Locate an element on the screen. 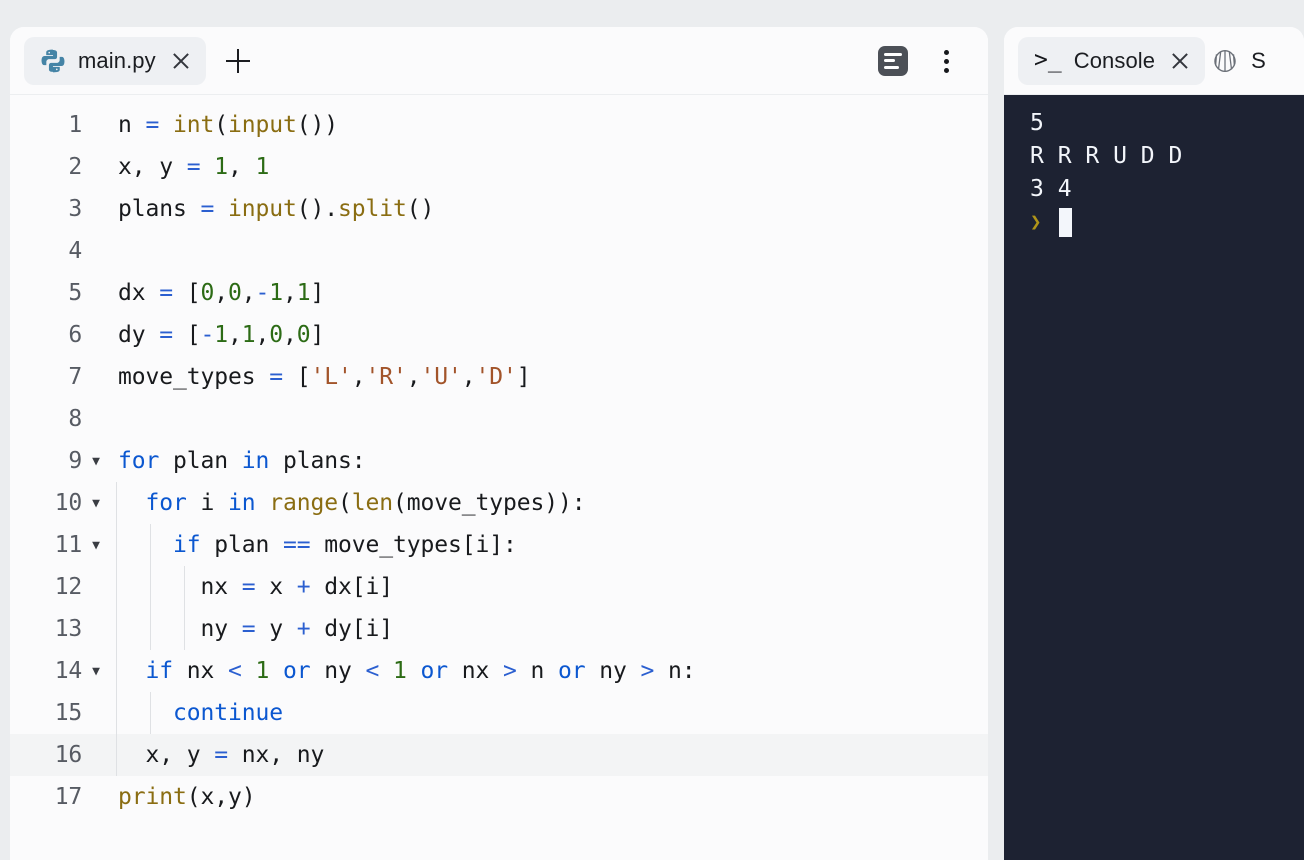 The image size is (1304, 860). assistant-icon is located at coordinates (893, 60).